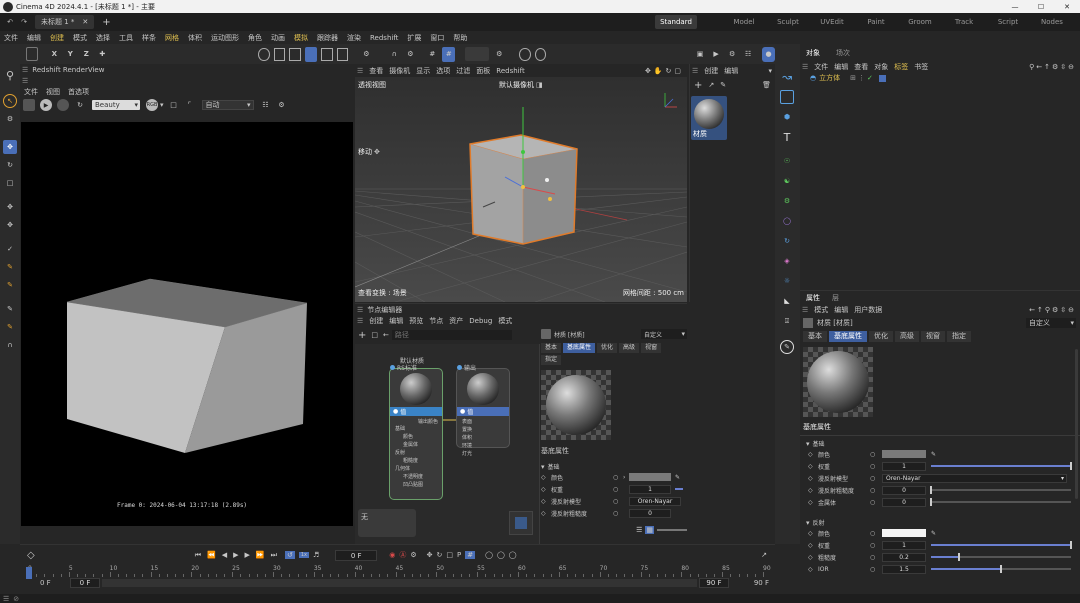 The height and width of the screenshot is (603, 1080). I want to click on volume-icon: ◈, so click(787, 261).